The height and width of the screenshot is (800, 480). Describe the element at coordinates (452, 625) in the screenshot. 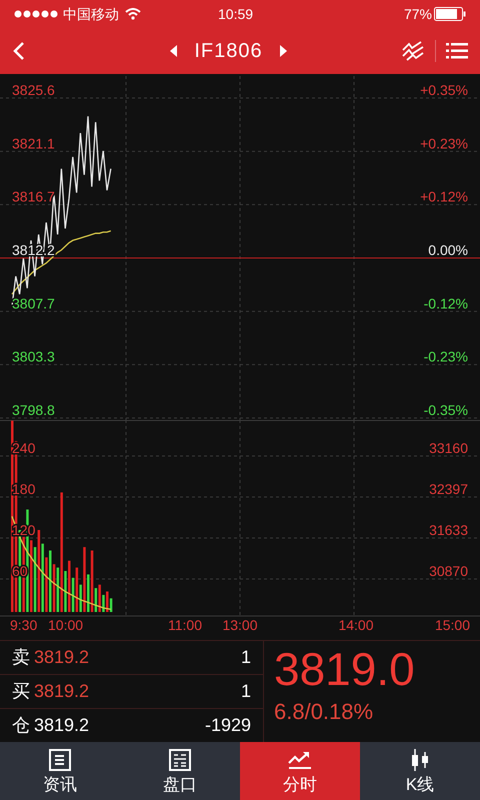

I see `time-label: 15:00` at that location.